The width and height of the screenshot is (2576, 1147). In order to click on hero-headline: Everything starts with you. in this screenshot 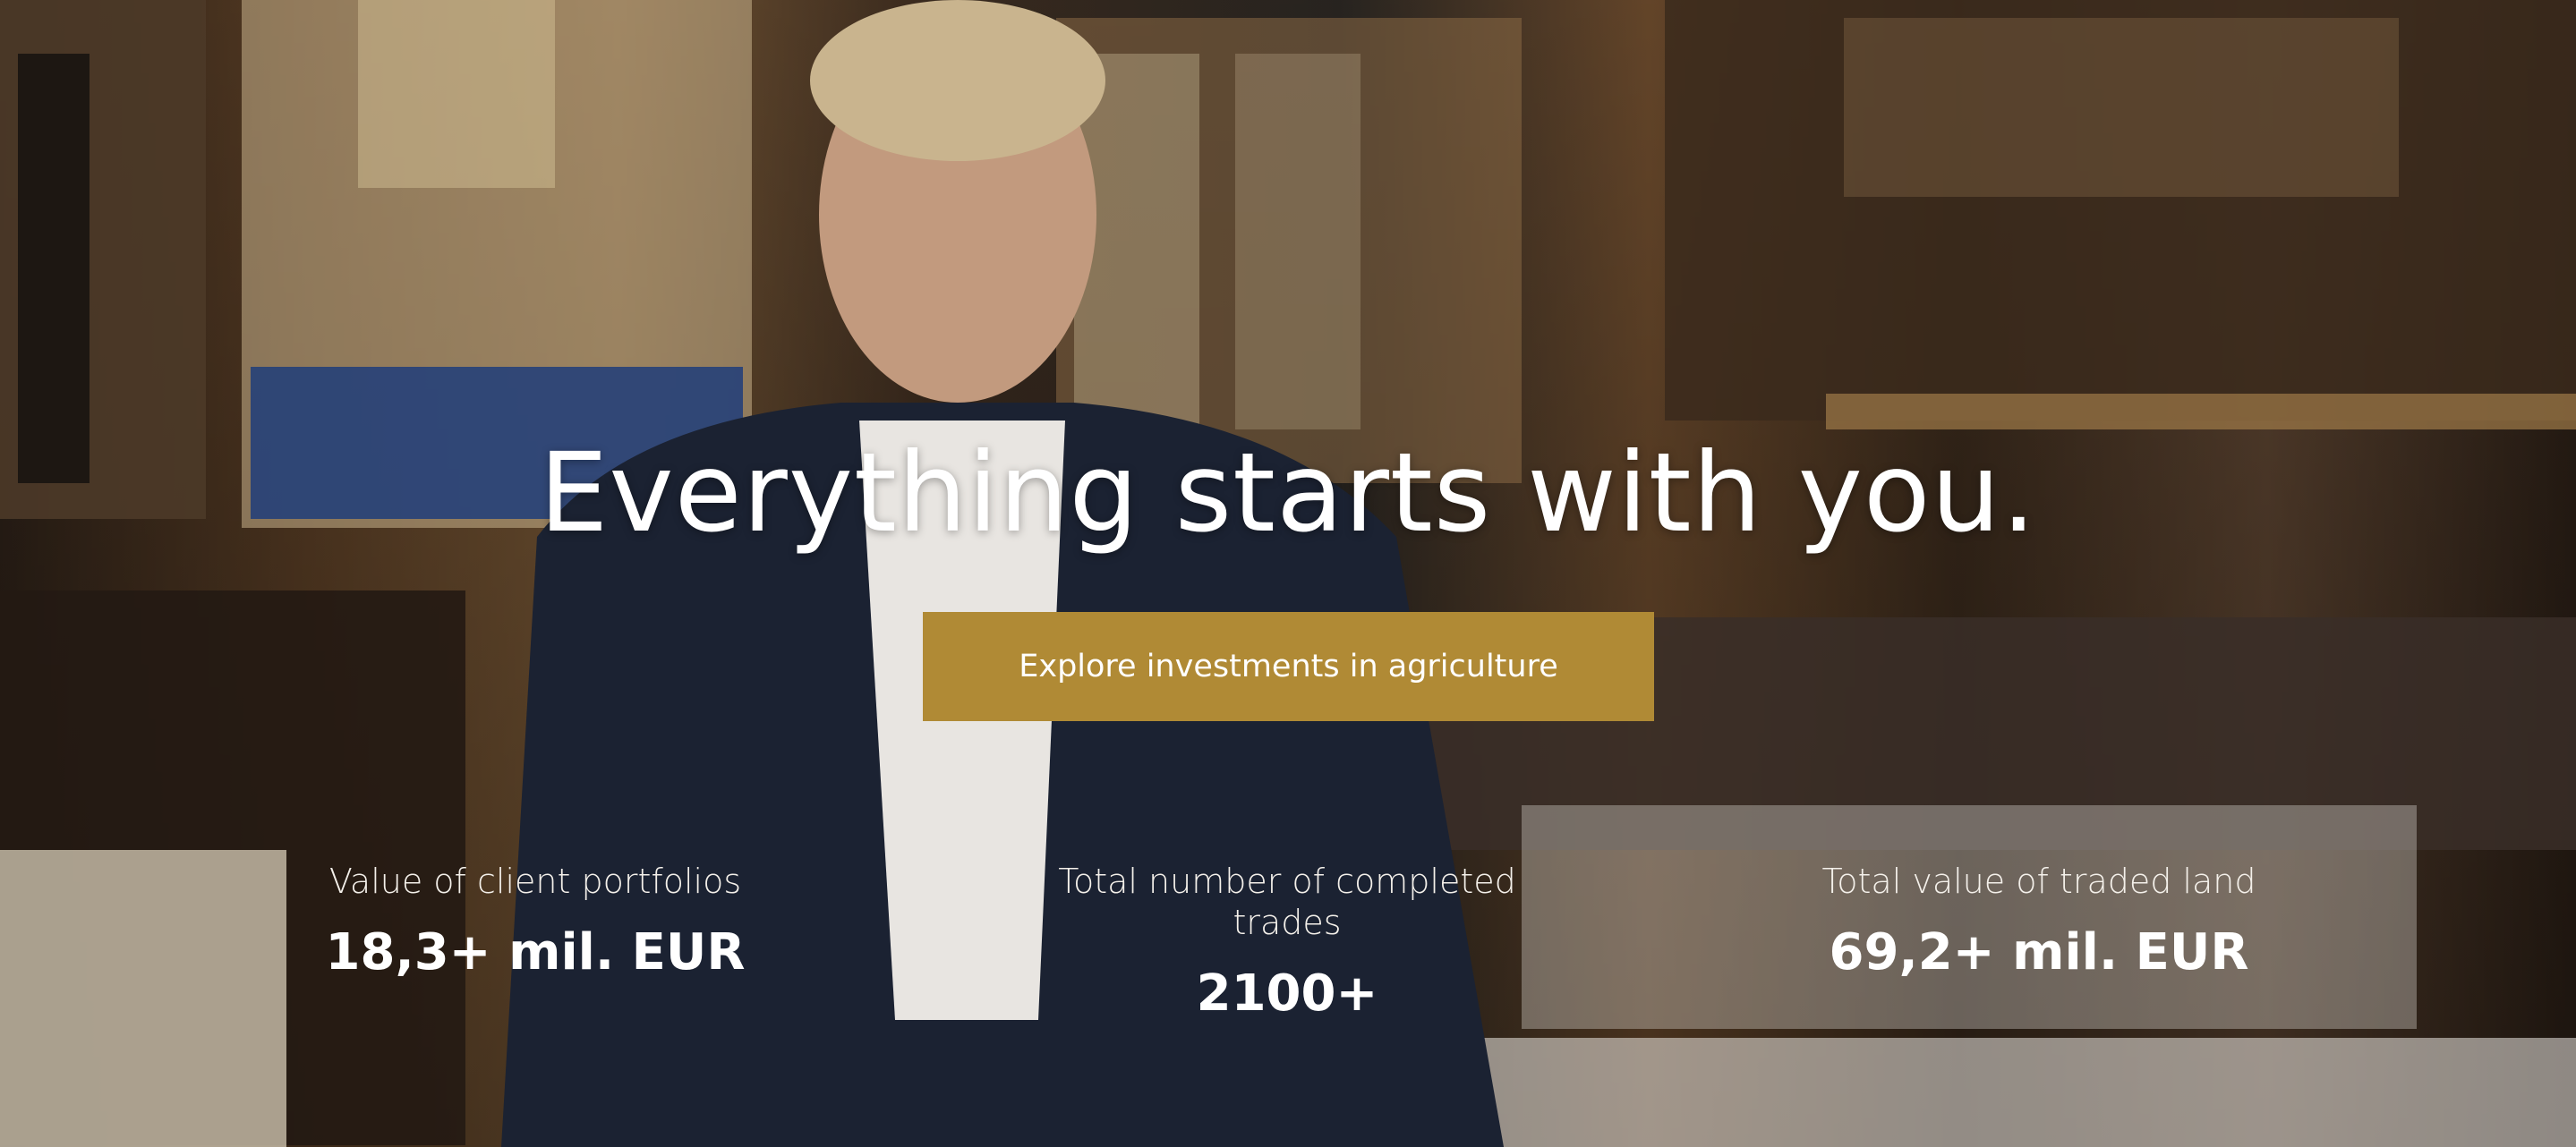, I will do `click(1288, 493)`.